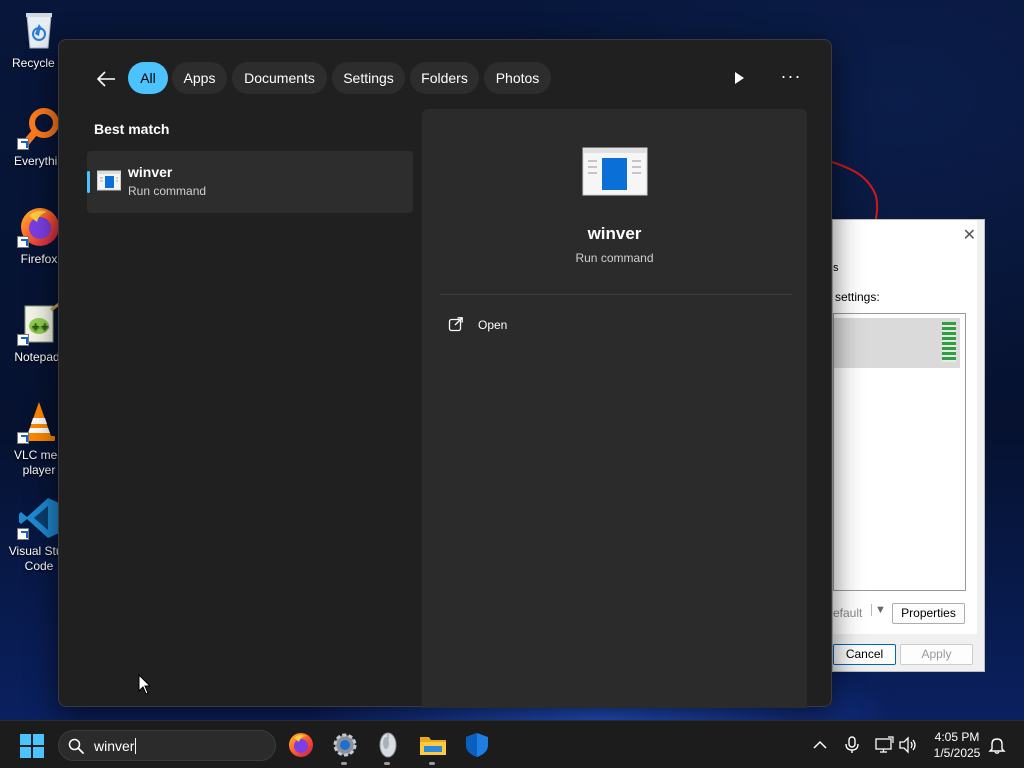 Image resolution: width=1024 pixels, height=768 pixels. I want to click on microphone-icon, so click(852, 744).